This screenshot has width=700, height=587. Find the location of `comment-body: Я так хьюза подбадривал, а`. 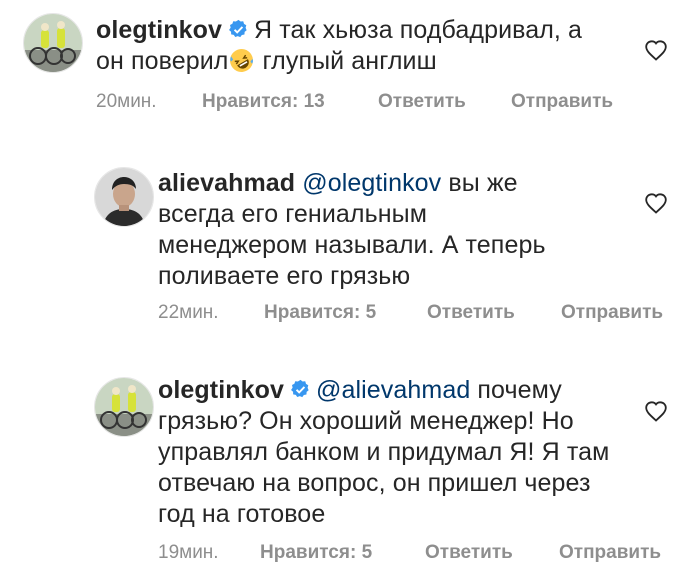

comment-body: Я так хьюза подбадривал, а is located at coordinates (418, 30).